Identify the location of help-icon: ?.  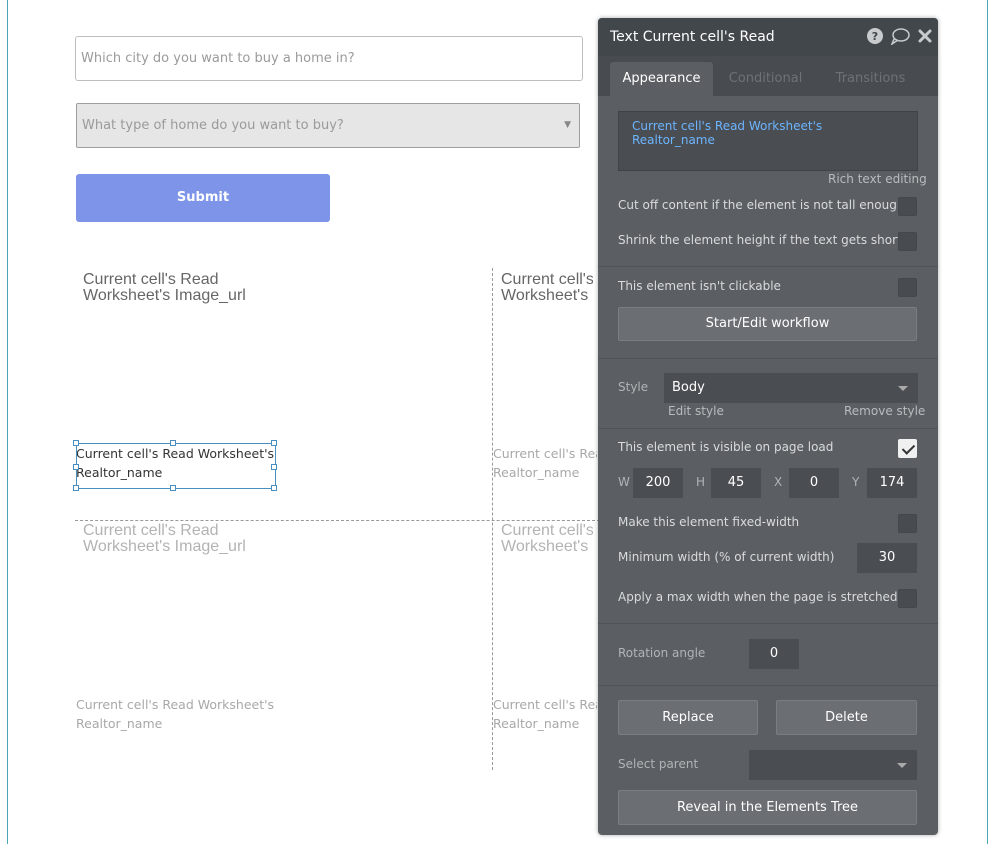
(875, 36).